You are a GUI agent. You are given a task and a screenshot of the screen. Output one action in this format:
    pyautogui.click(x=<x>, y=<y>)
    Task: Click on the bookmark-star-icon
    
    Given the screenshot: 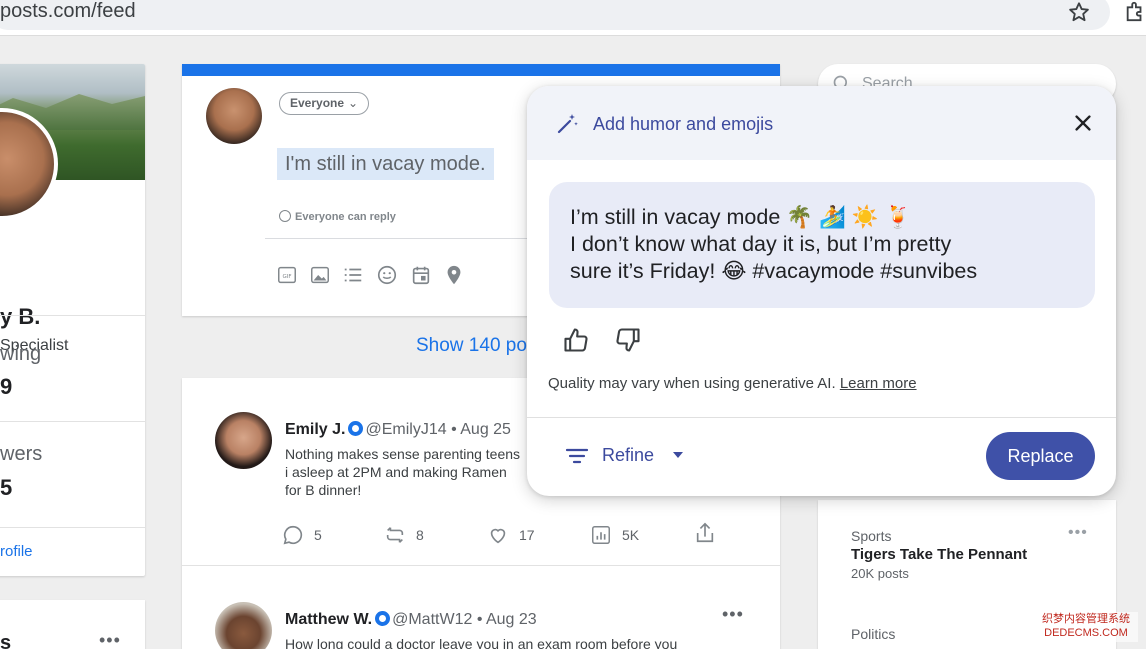 What is the action you would take?
    pyautogui.click(x=1079, y=12)
    